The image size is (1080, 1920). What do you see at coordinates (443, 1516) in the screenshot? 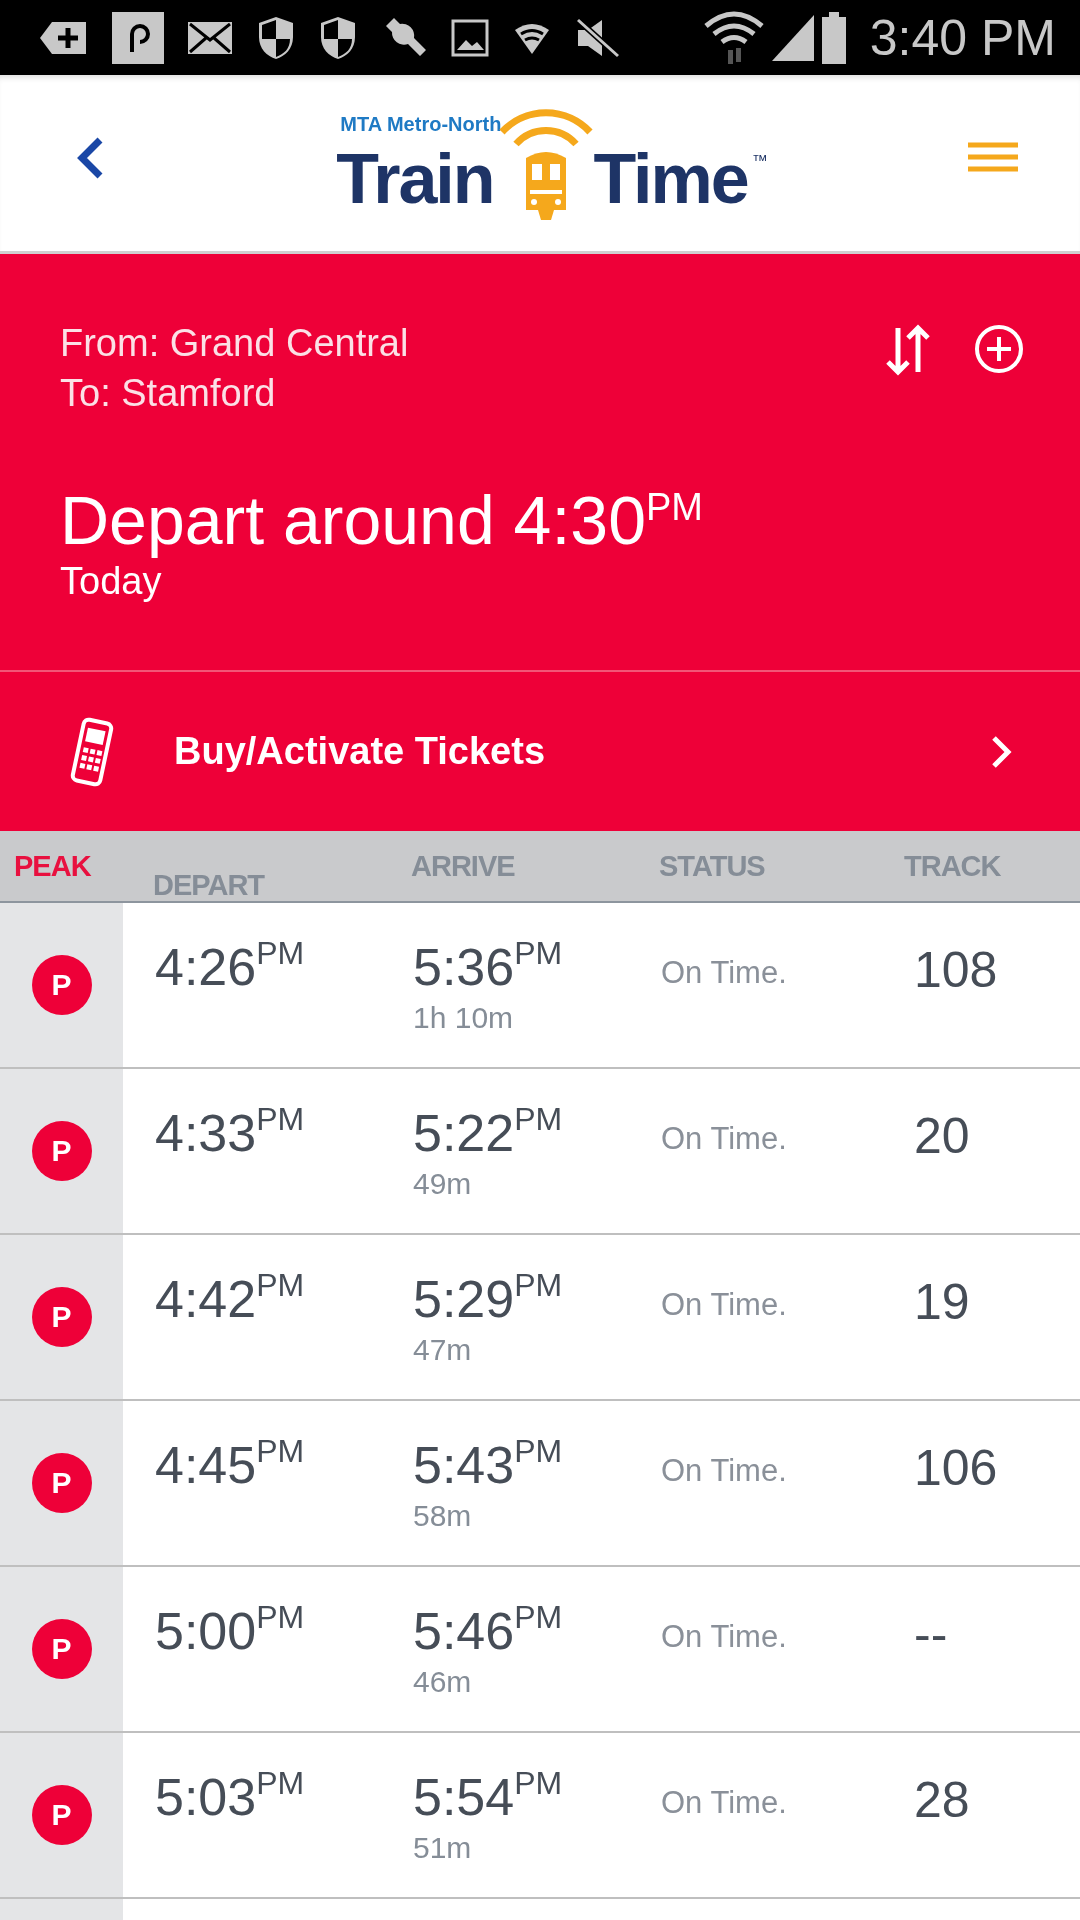
I see `trip-duration: 58m` at bounding box center [443, 1516].